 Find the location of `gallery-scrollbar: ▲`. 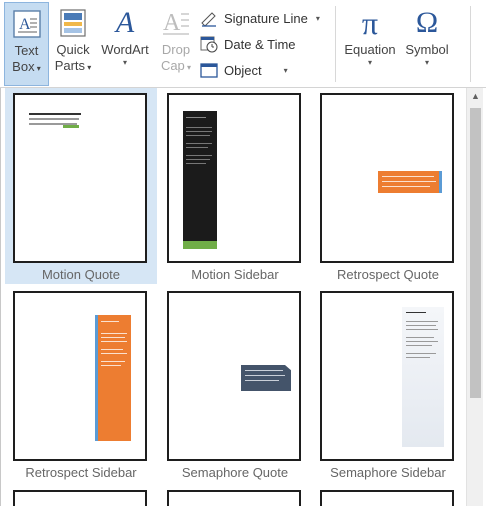

gallery-scrollbar: ▲ is located at coordinates (474, 297).